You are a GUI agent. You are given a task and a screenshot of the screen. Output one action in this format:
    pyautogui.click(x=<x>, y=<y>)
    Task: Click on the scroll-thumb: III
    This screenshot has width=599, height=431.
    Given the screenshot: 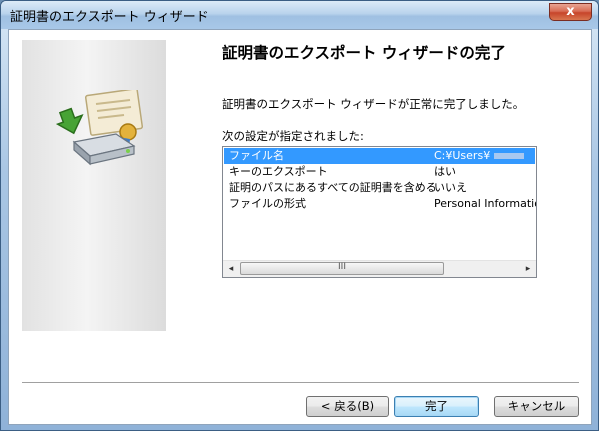 What is the action you would take?
    pyautogui.click(x=342, y=268)
    